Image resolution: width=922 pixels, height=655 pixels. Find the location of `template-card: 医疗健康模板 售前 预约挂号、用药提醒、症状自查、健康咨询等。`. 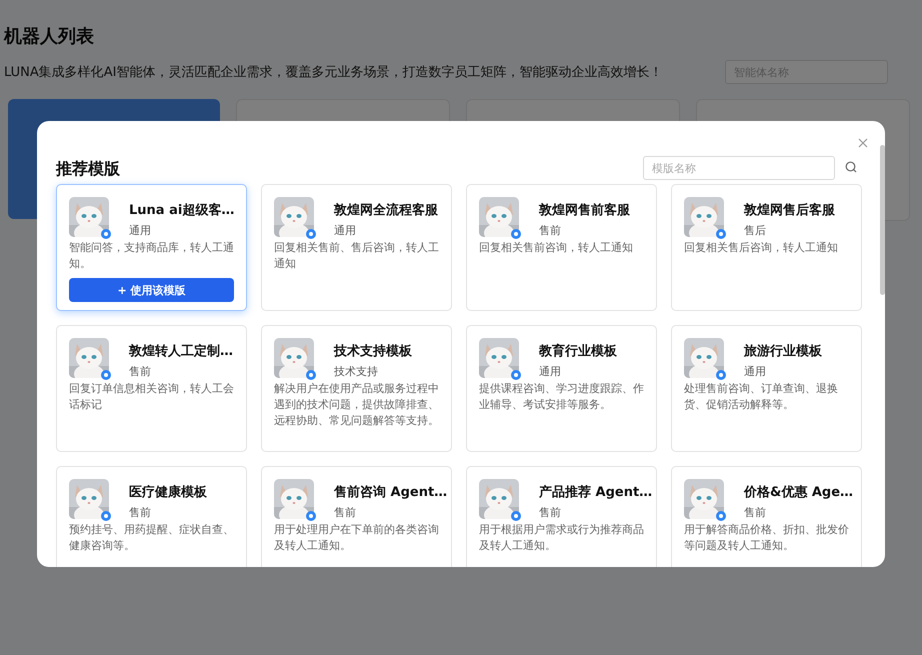

template-card: 医疗健康模板 售前 预约挂号、用药提醒、症状自查、健康咨询等。 is located at coordinates (151, 516).